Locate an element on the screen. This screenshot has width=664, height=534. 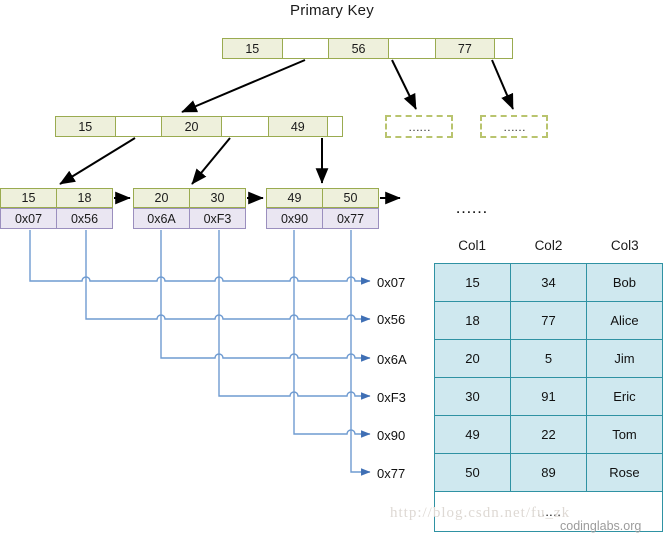
cell-r2-c1: 5 is located at coordinates (548, 358).